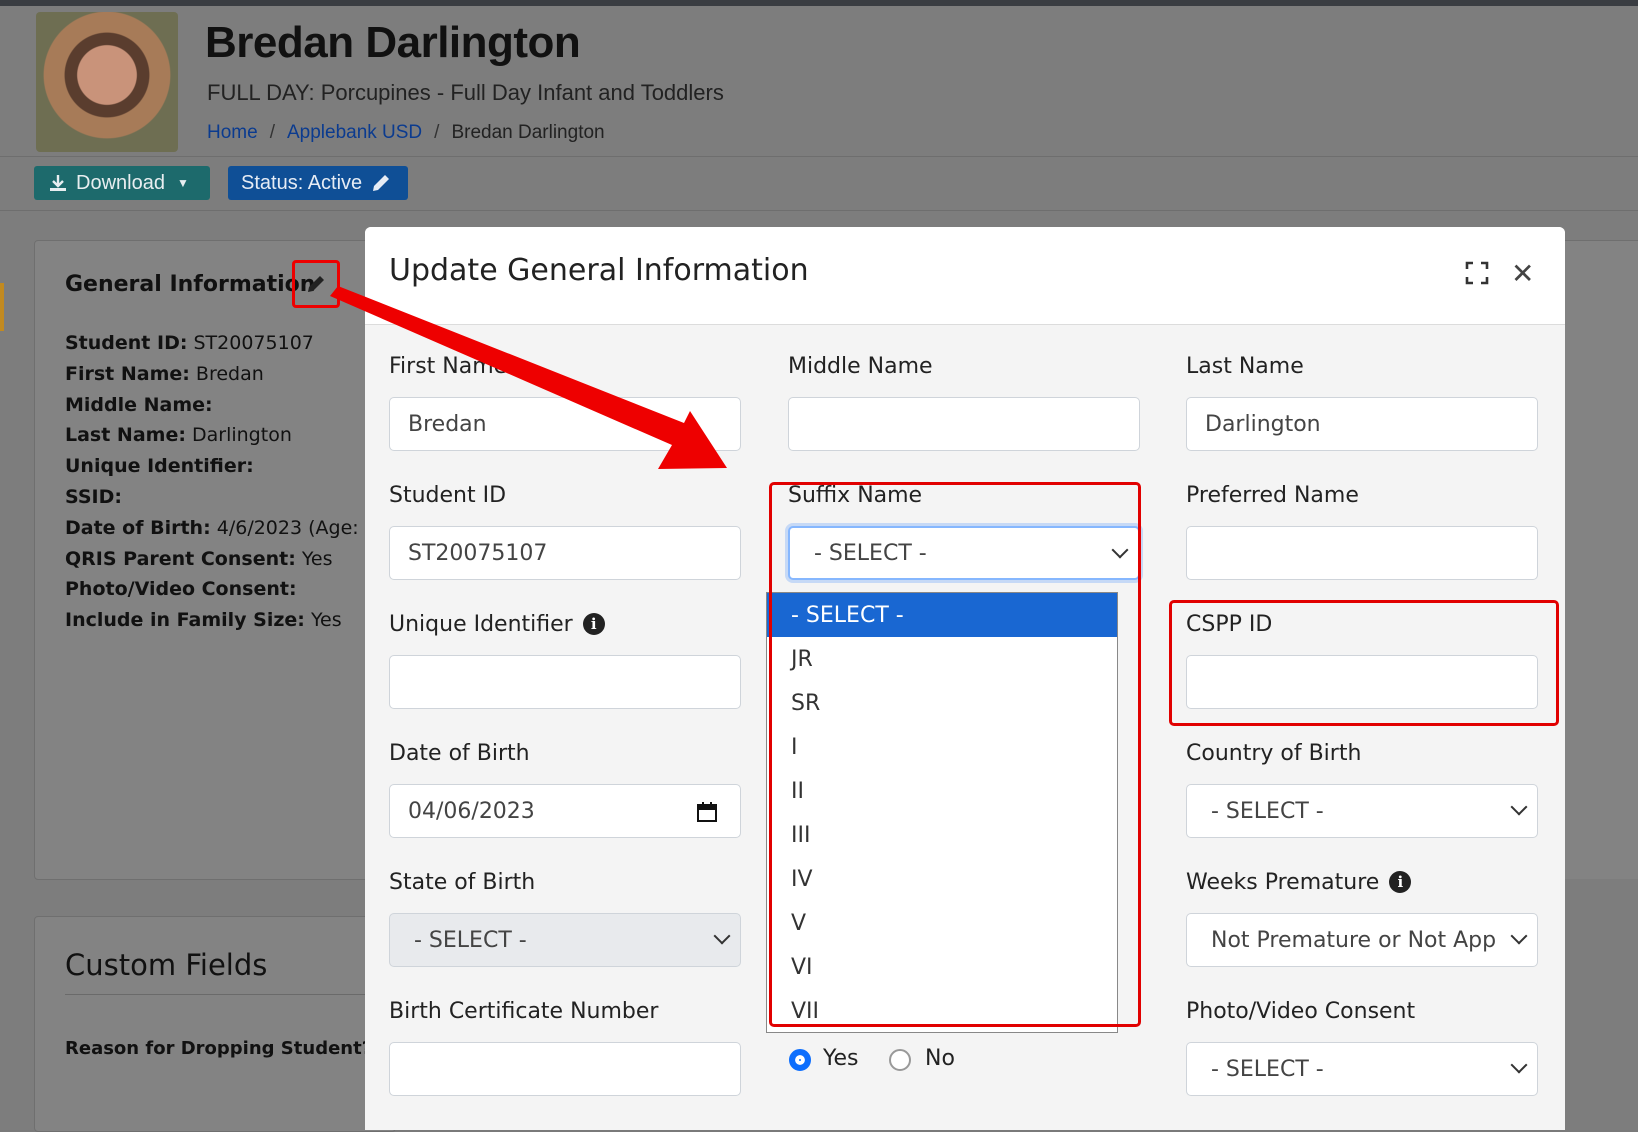 The height and width of the screenshot is (1132, 1638). I want to click on gi-row: Middle Name:, so click(139, 404).